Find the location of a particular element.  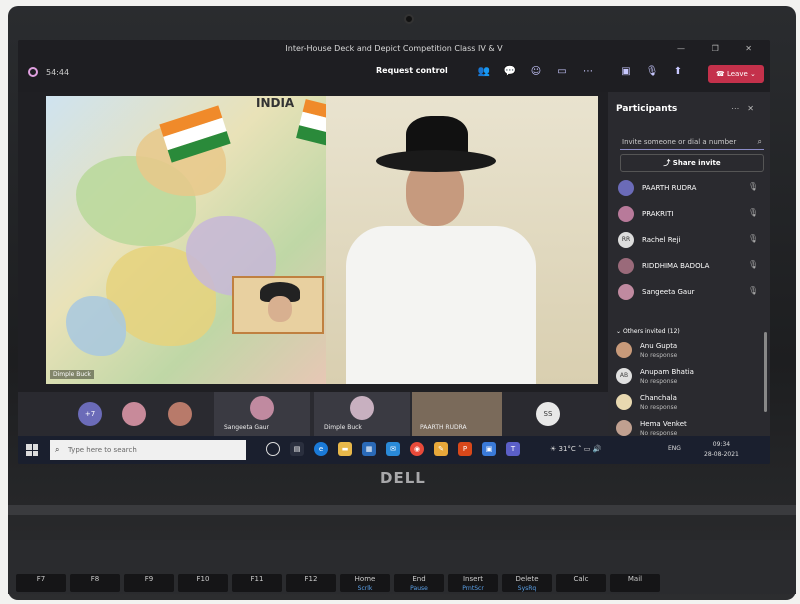

language-indicator: ENG is located at coordinates (674, 448).